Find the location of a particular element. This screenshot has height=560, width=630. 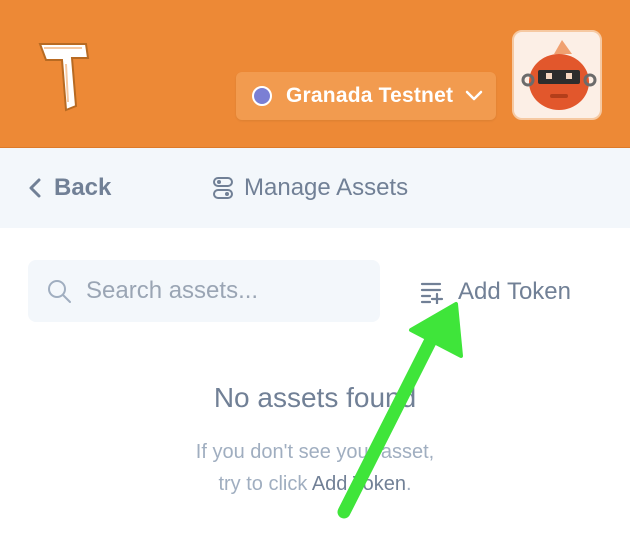

search-icon is located at coordinates (59, 291).